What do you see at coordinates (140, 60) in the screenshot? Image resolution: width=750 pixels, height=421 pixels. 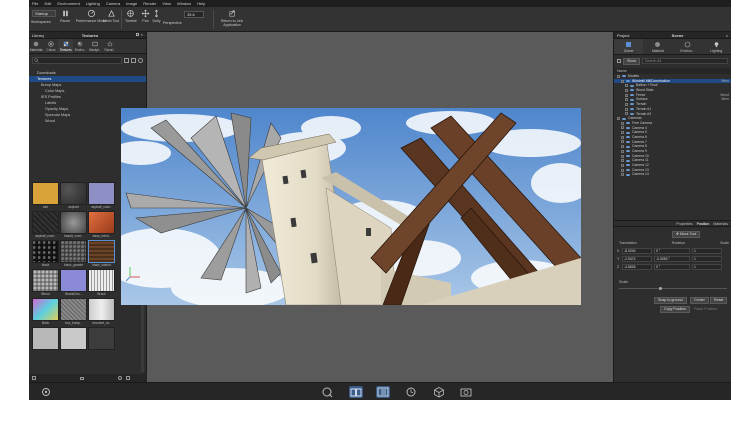 I see `refresh-icon` at bounding box center [140, 60].